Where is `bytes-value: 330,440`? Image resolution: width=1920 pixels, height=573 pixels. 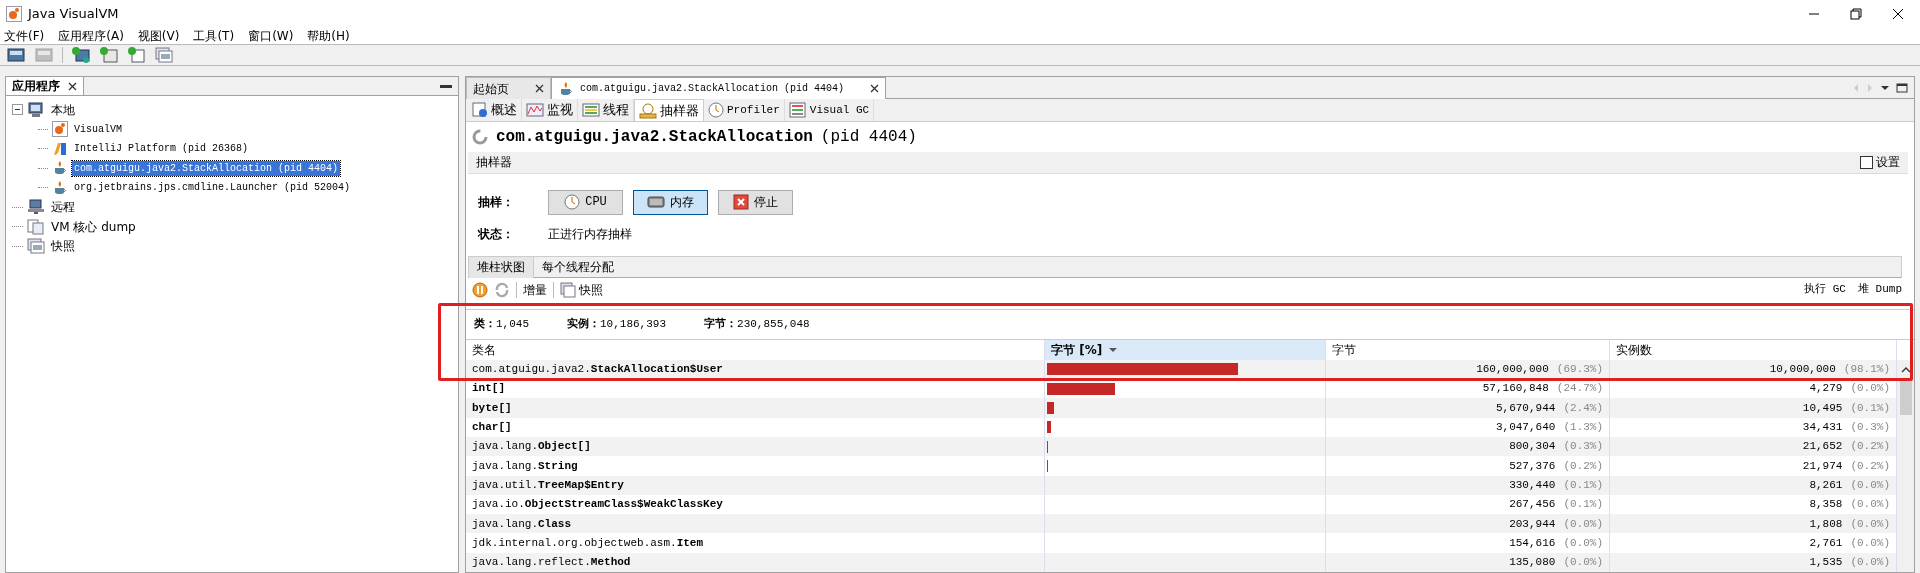
bytes-value: 330,440 is located at coordinates (1532, 485).